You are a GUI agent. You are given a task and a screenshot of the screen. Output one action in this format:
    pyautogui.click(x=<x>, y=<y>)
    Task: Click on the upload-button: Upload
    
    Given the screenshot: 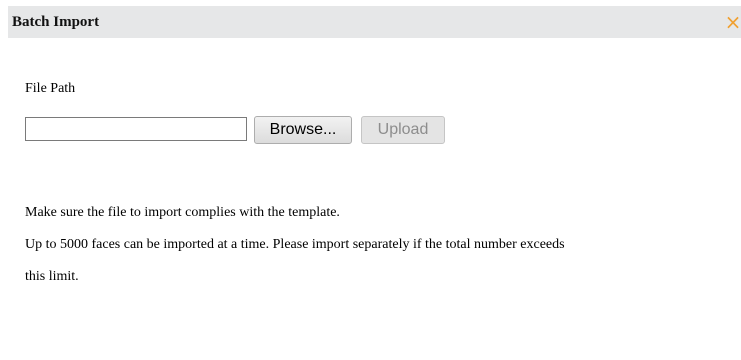 What is the action you would take?
    pyautogui.click(x=403, y=130)
    